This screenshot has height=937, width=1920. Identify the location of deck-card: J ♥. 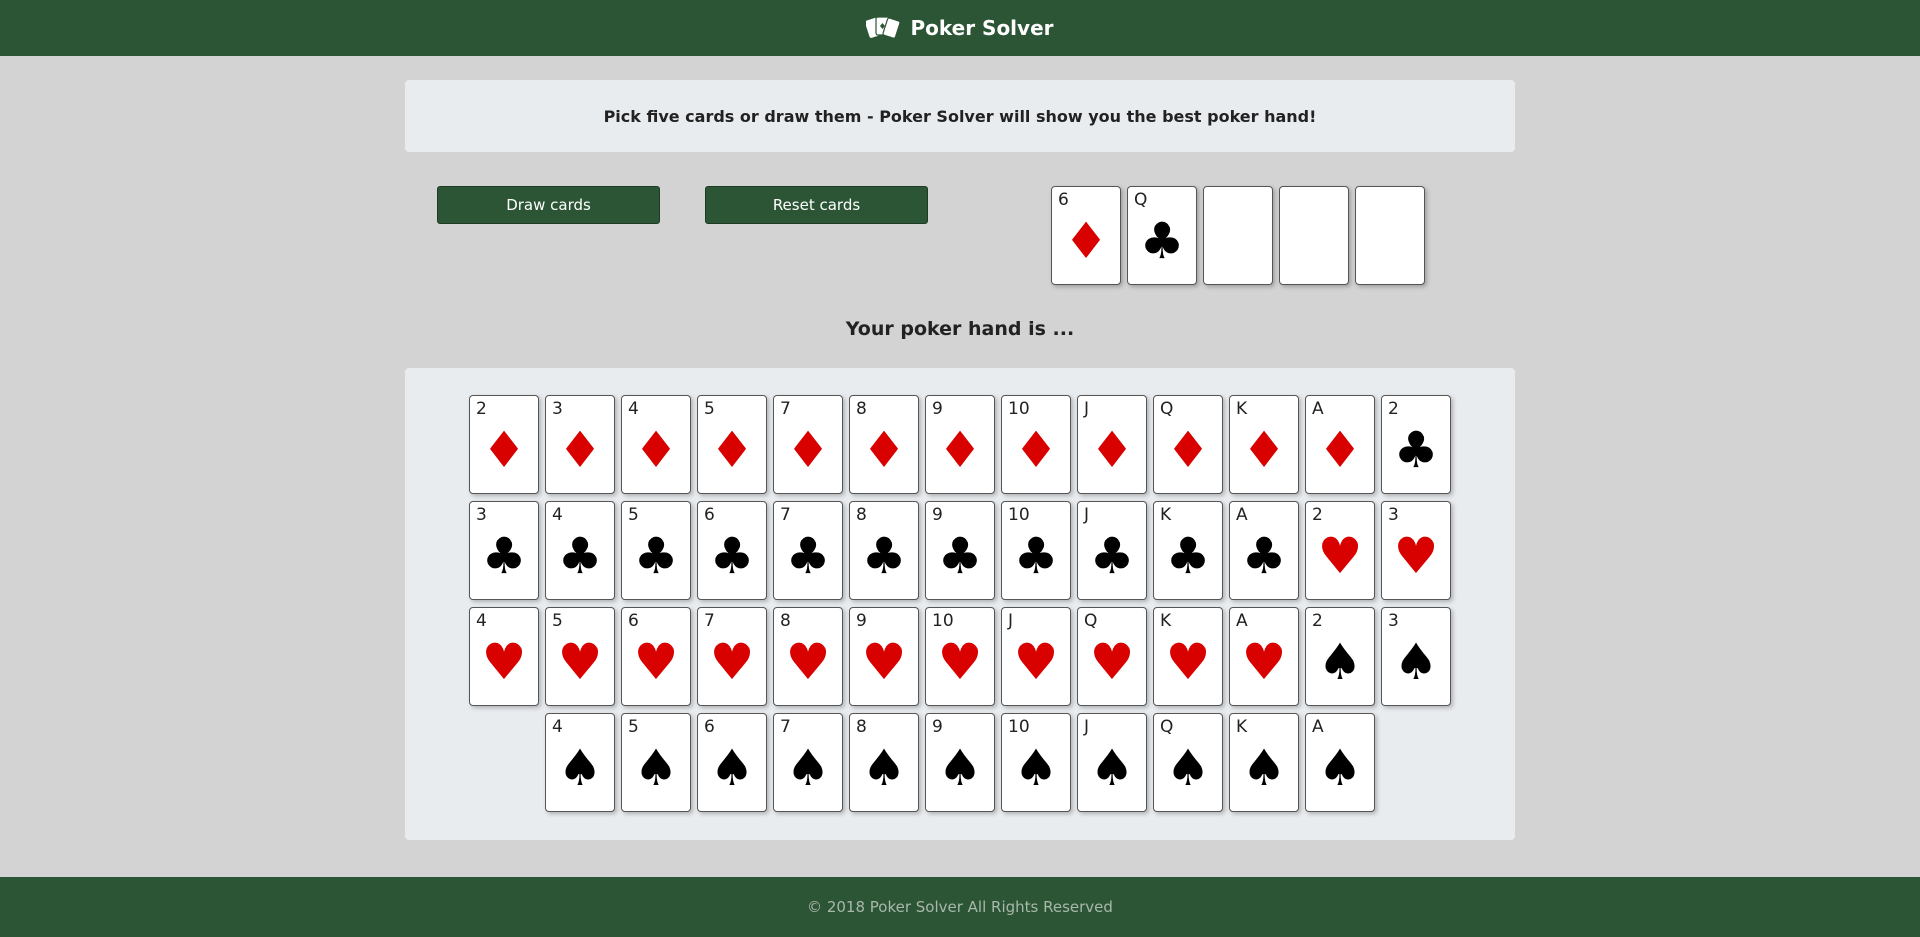
(1036, 656).